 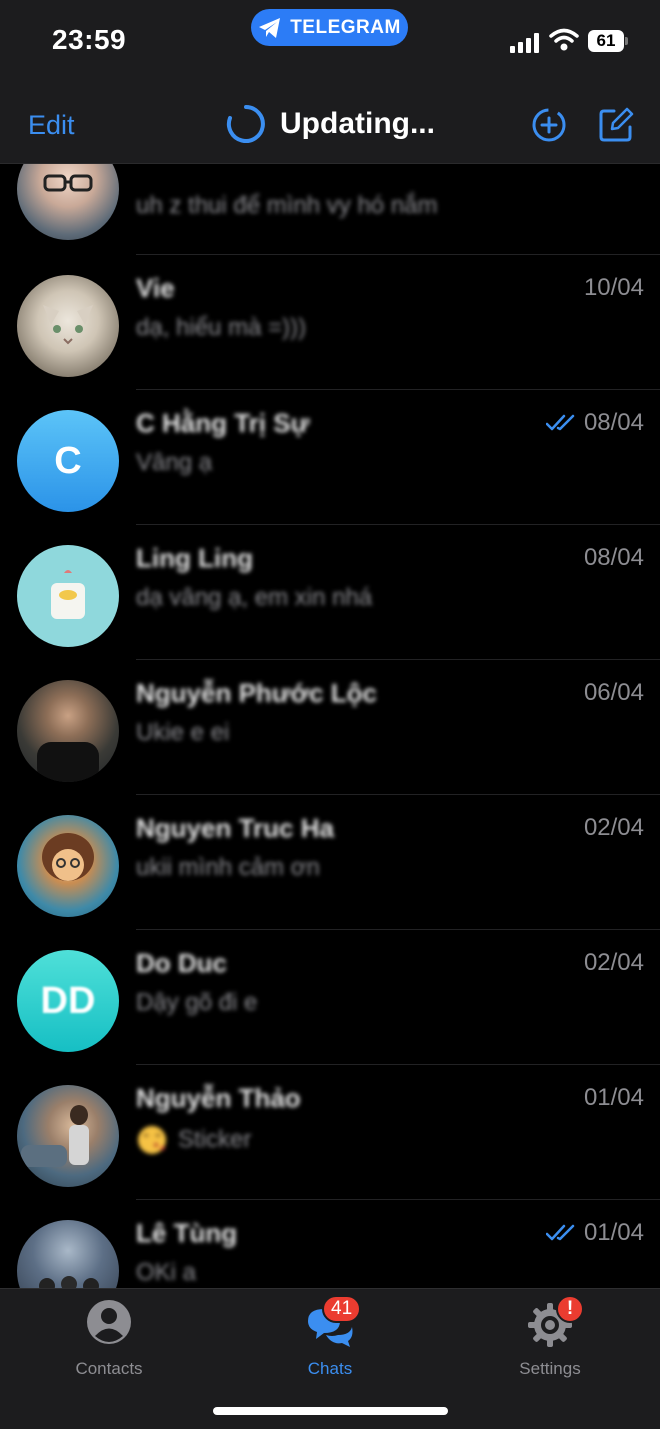 I want to click on chat-preview: dạ vâng ạ, em xin nhá, so click(x=254, y=597).